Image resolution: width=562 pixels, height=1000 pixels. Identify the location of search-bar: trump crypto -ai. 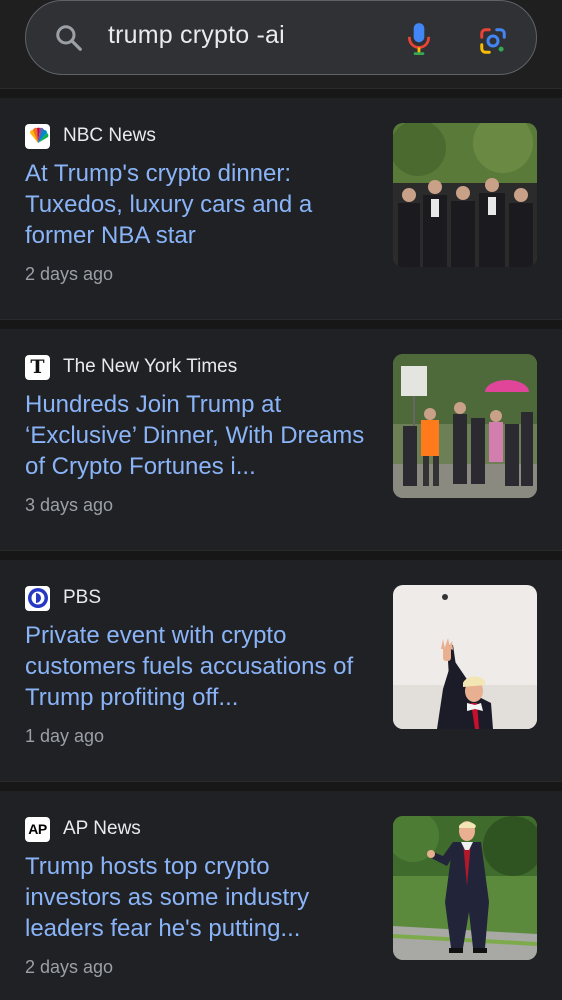
(281, 37).